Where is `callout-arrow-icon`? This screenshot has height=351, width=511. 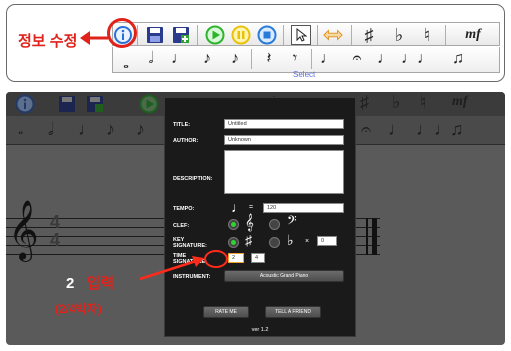 callout-arrow-icon is located at coordinates (94, 38).